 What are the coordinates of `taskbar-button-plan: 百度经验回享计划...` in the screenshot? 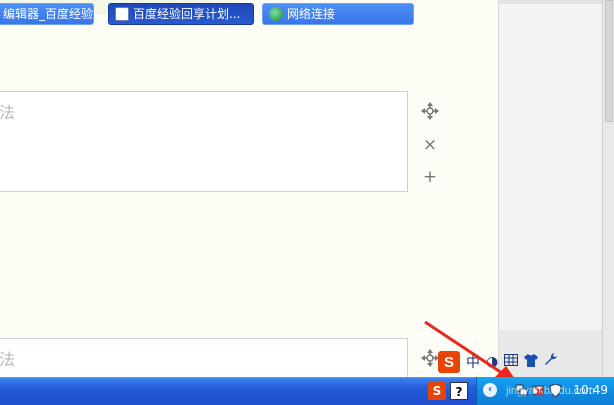 It's located at (181, 14).